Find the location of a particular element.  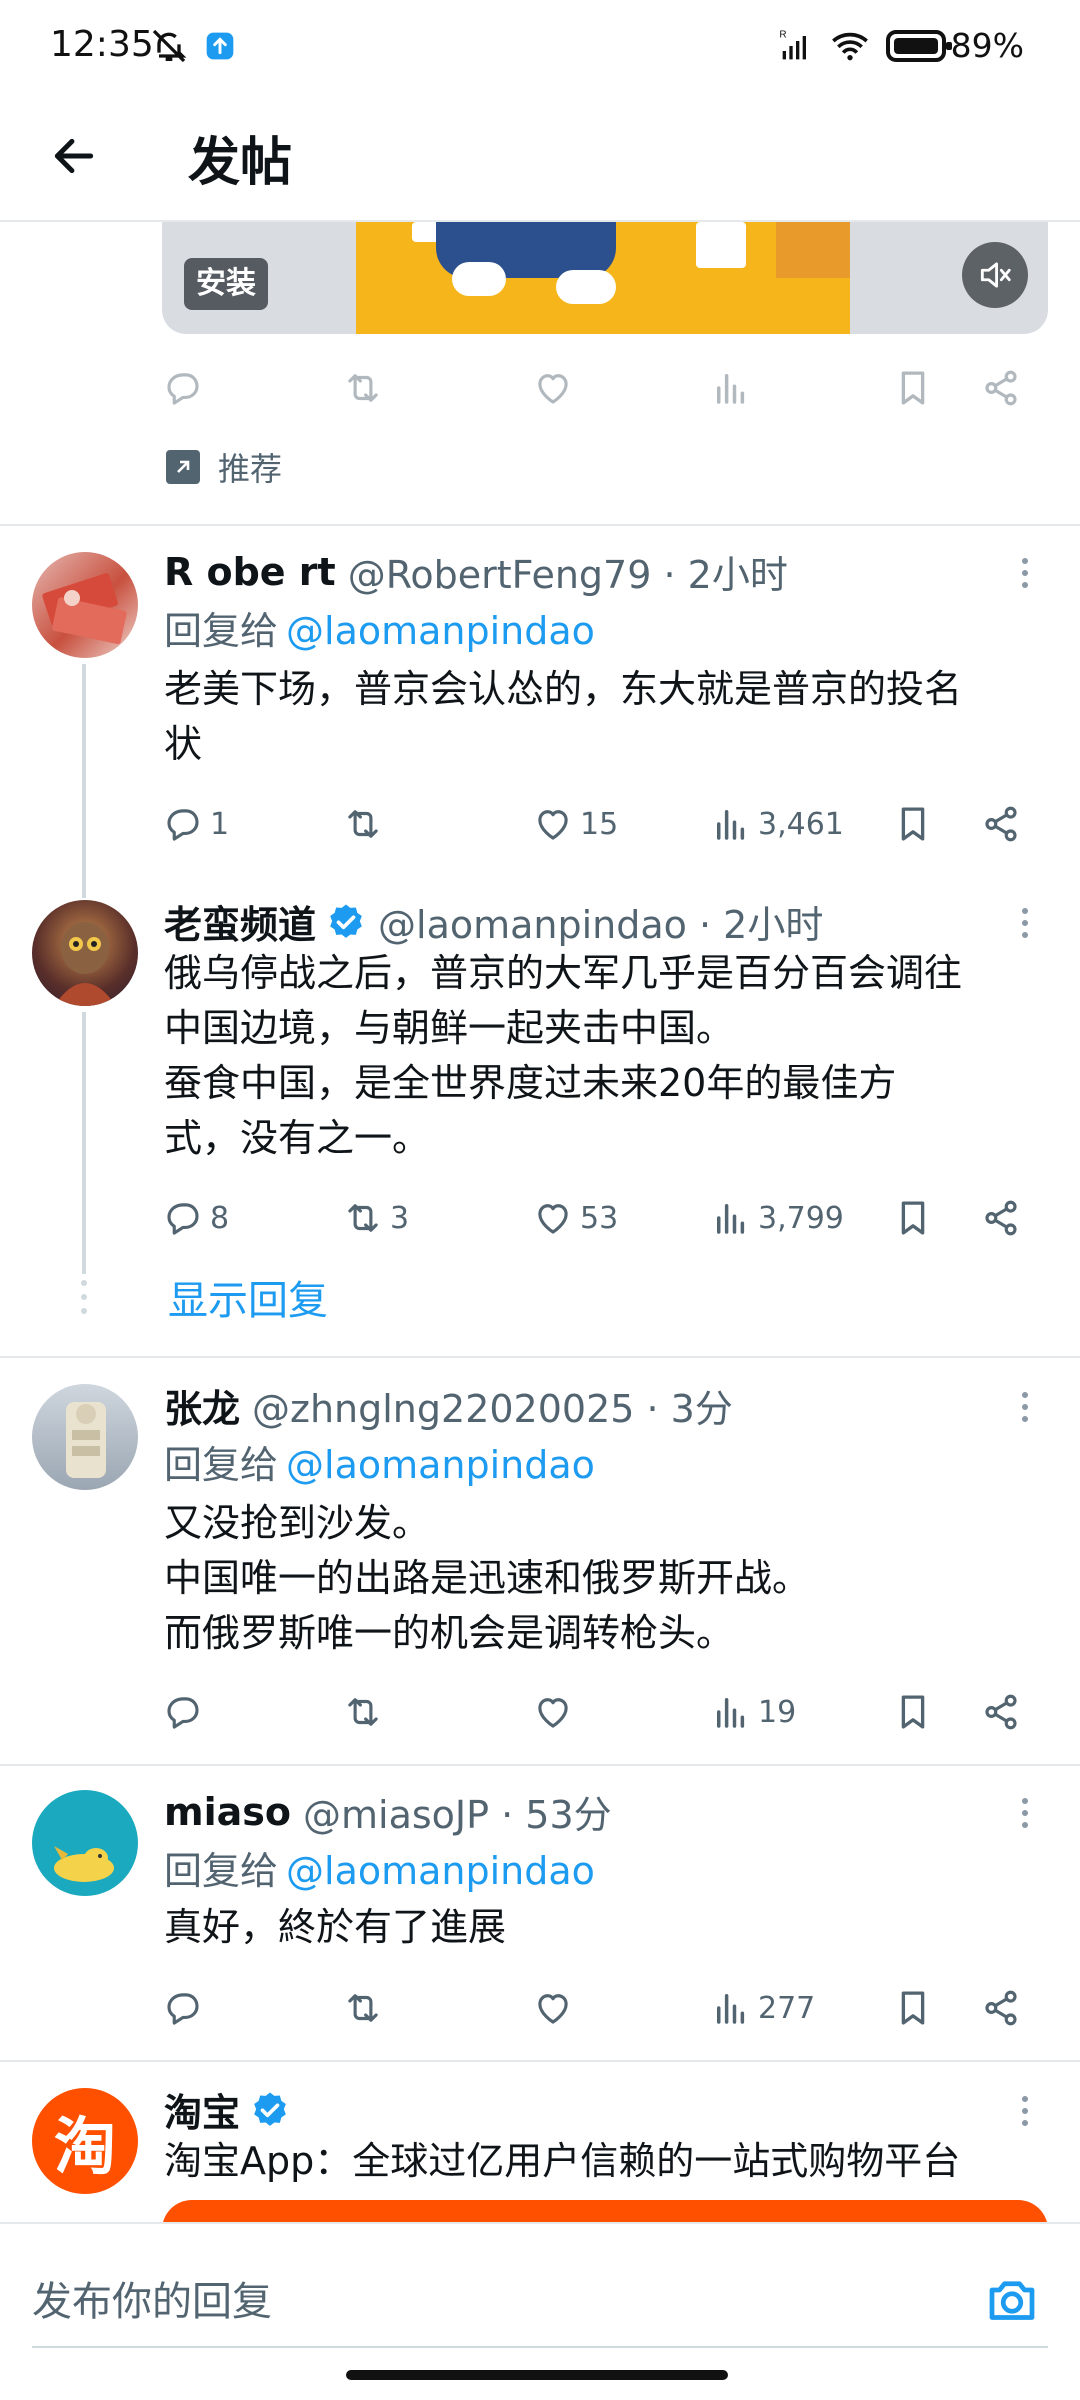

arrow-left-icon is located at coordinates (74, 156).